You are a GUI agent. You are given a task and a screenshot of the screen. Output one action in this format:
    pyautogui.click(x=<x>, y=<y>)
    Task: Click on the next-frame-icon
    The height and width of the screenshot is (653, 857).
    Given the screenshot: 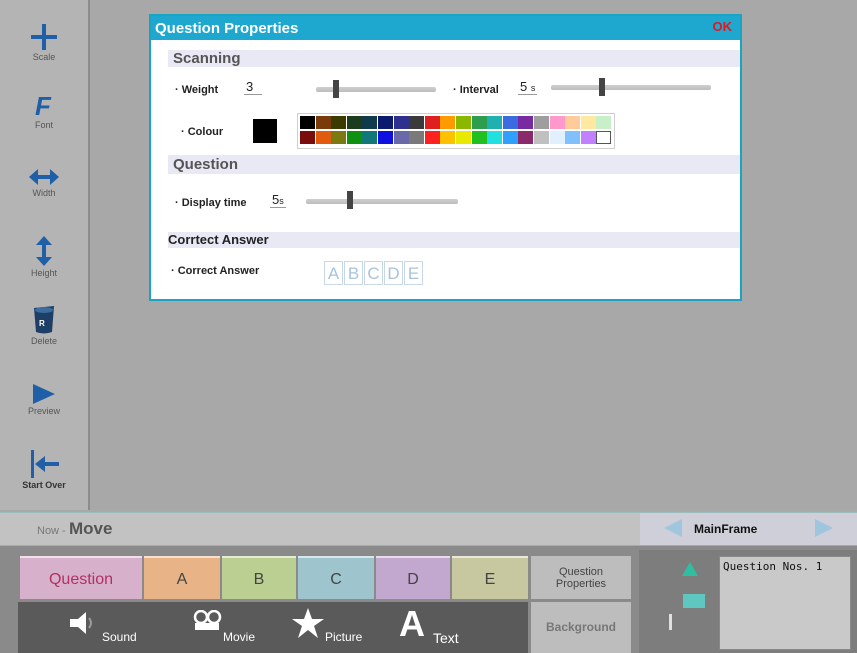 What is the action you would take?
    pyautogui.click(x=824, y=528)
    